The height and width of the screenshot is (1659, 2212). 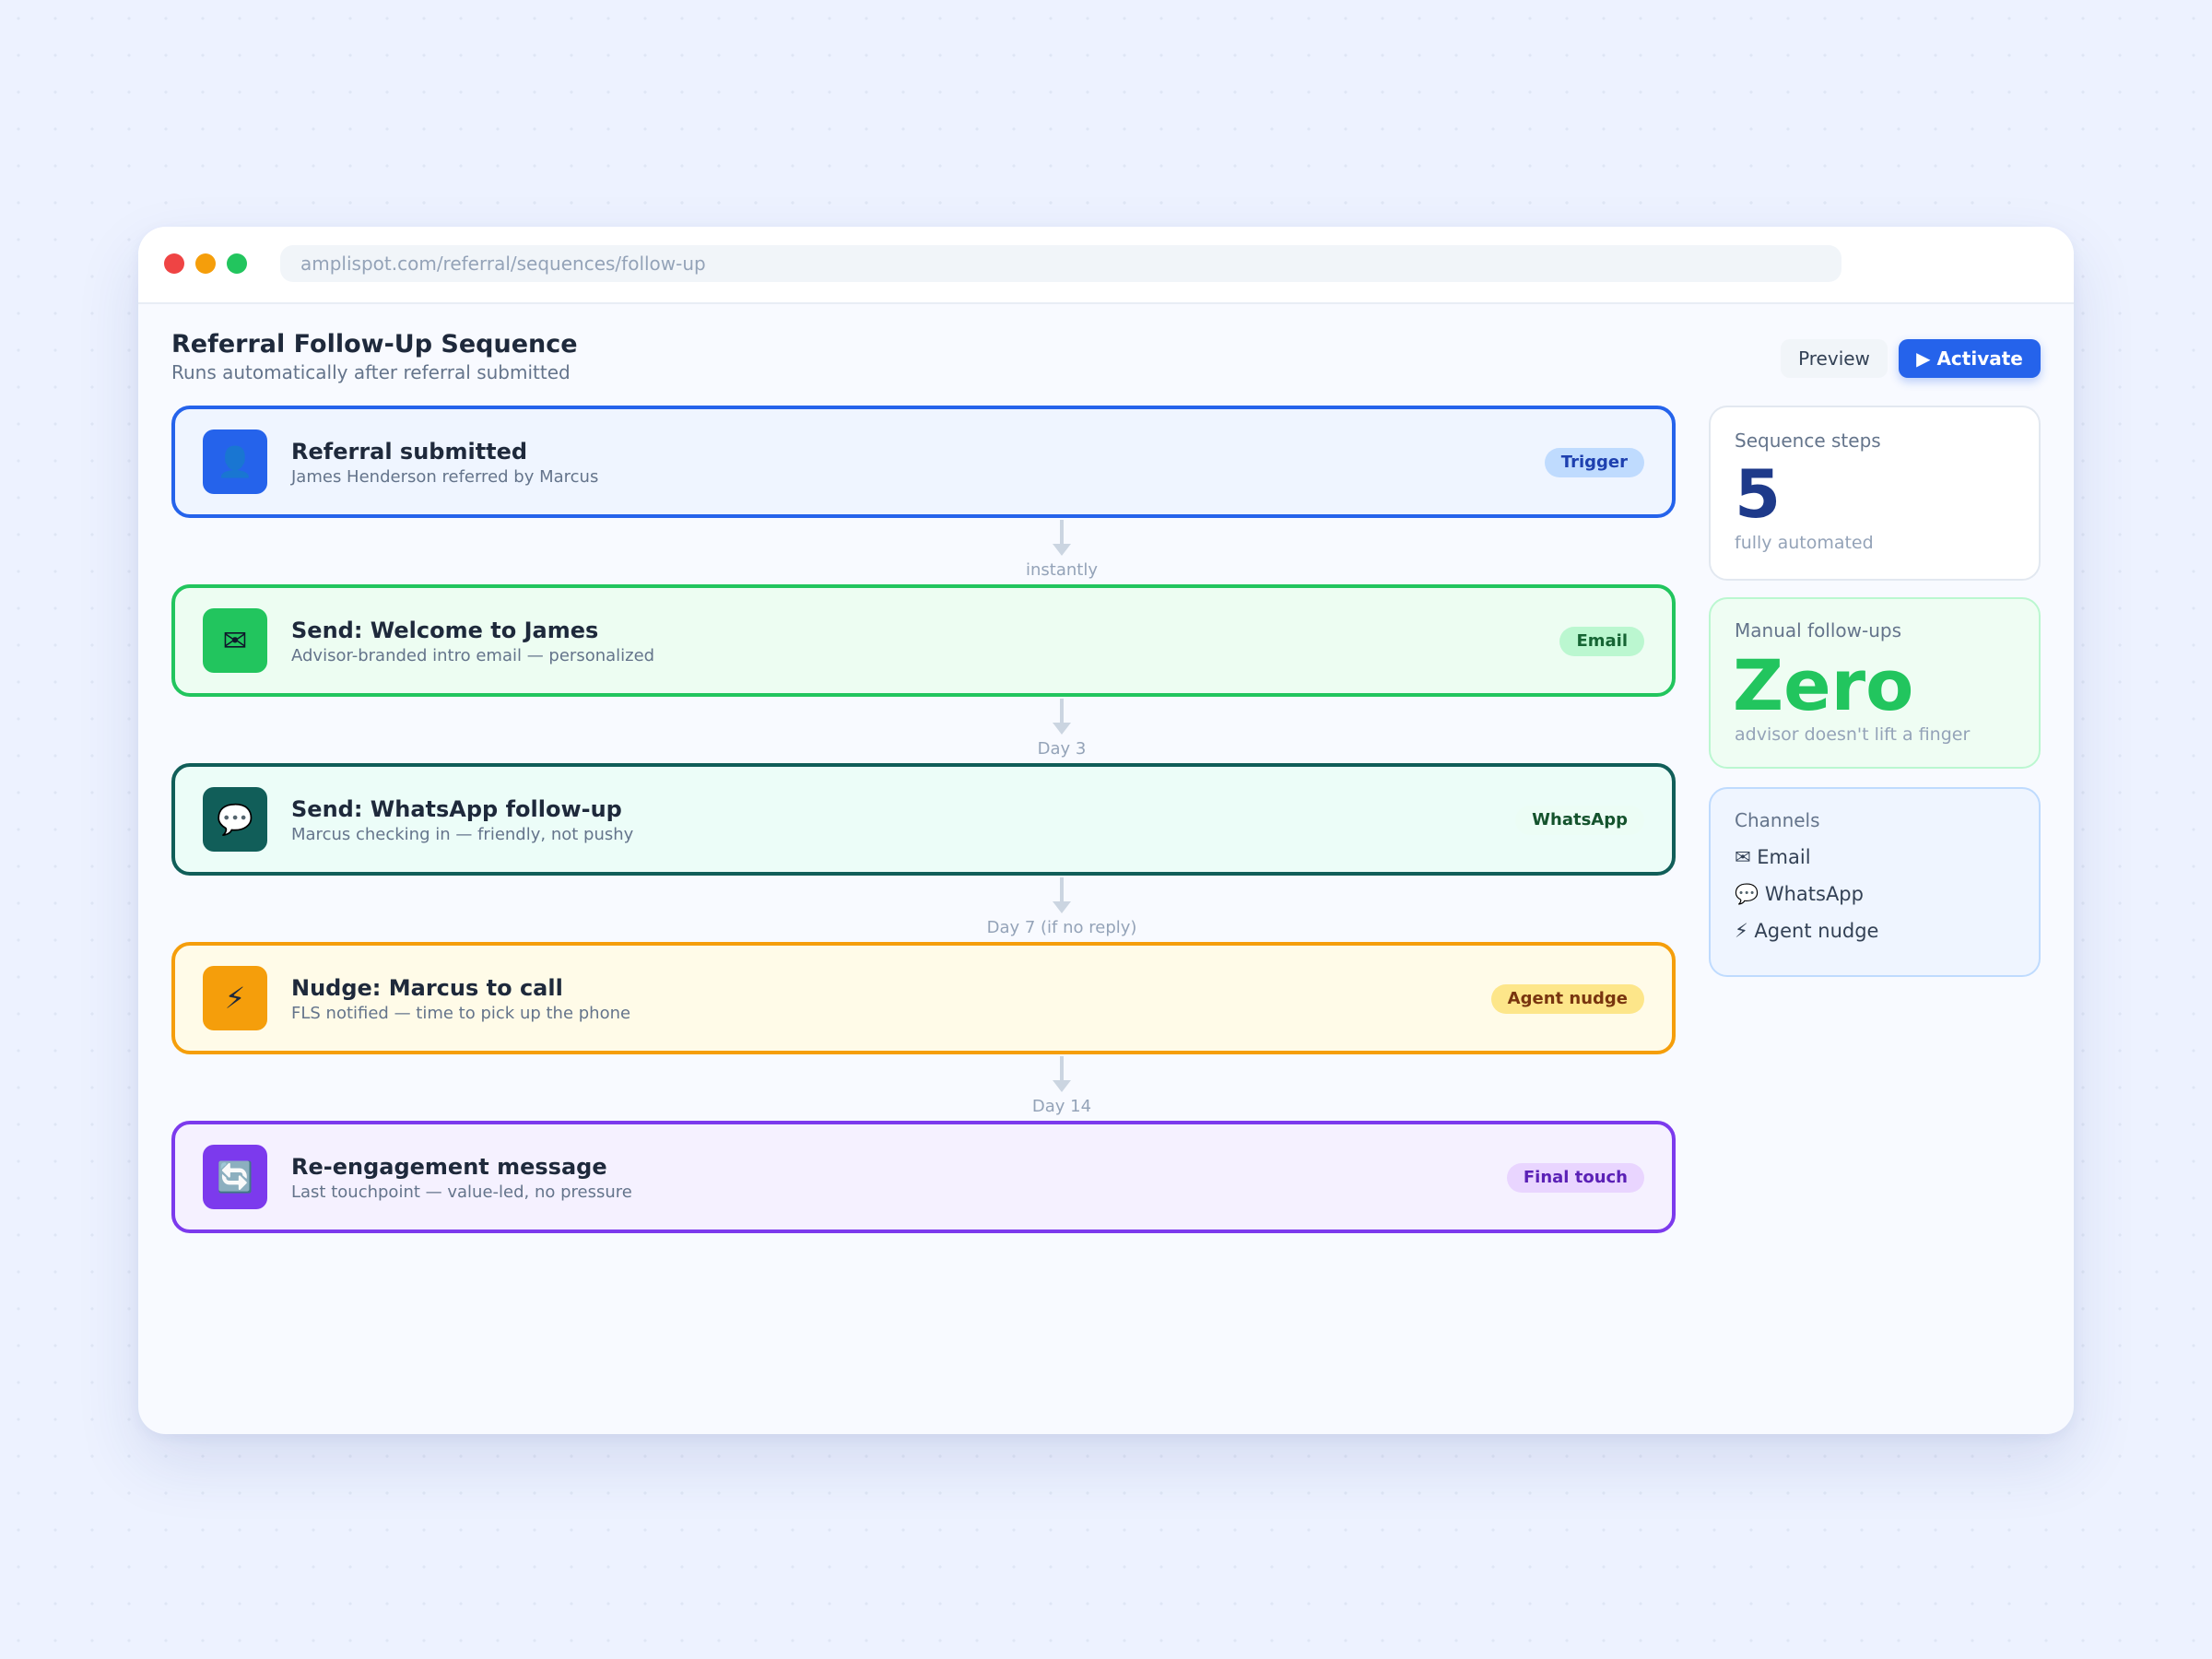 What do you see at coordinates (1834, 358) in the screenshot?
I see `preview-button: Preview` at bounding box center [1834, 358].